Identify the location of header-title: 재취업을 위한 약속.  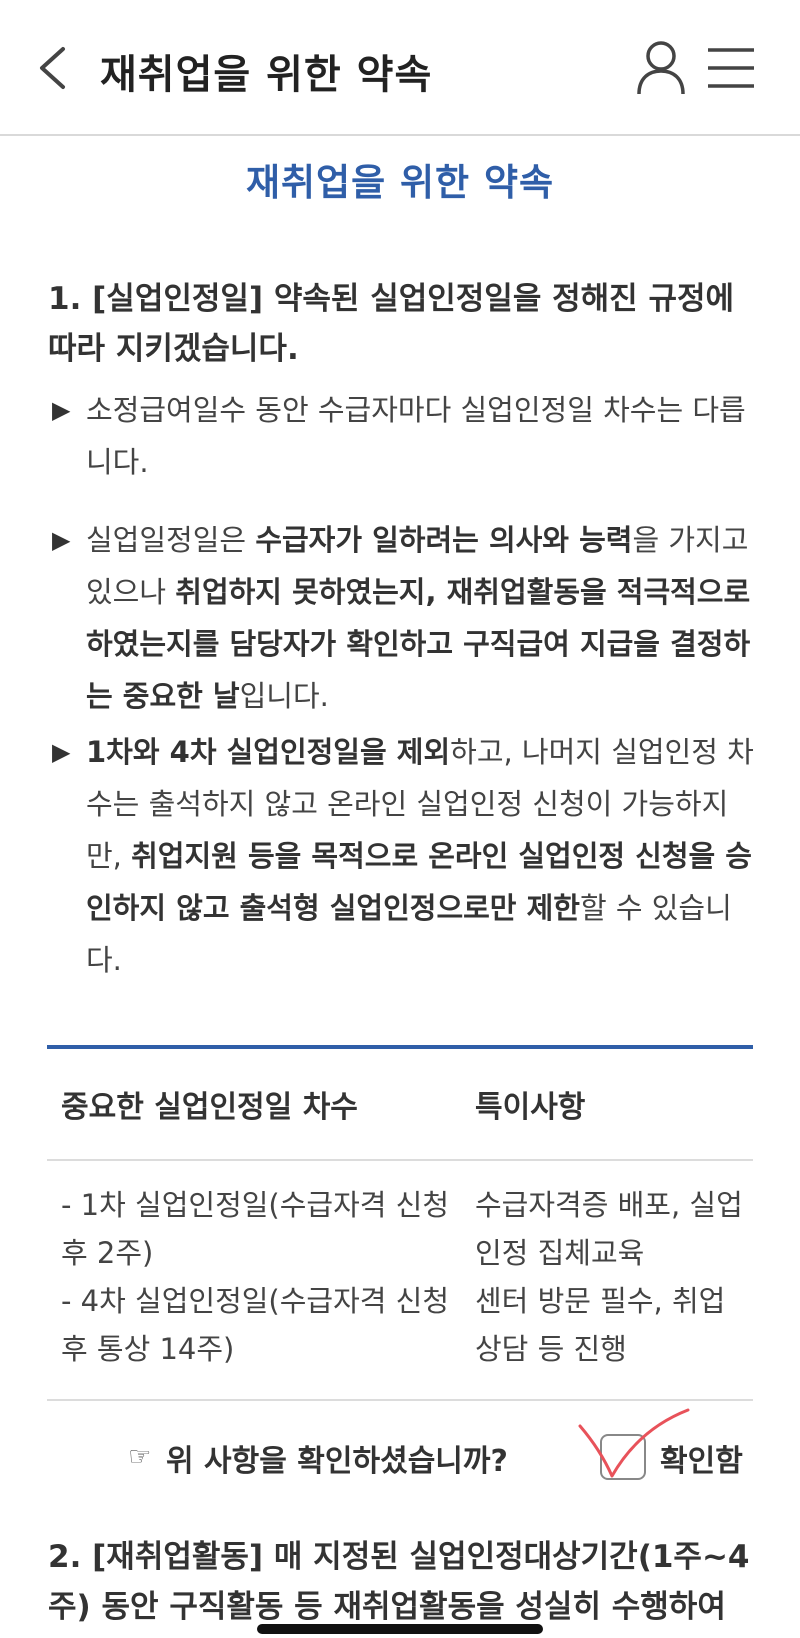
(266, 75).